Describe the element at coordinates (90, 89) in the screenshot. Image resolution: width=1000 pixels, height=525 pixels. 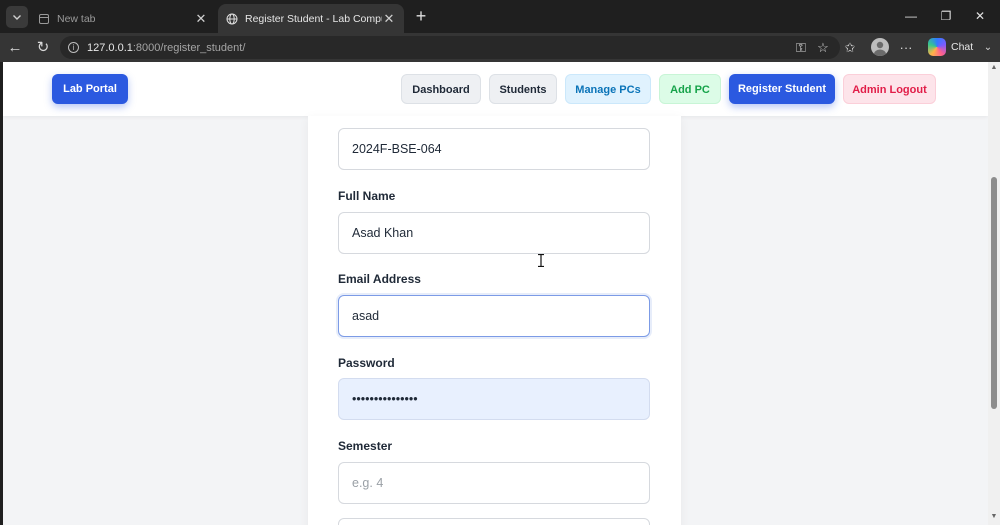
I see `brand-button: Lab Portal` at that location.